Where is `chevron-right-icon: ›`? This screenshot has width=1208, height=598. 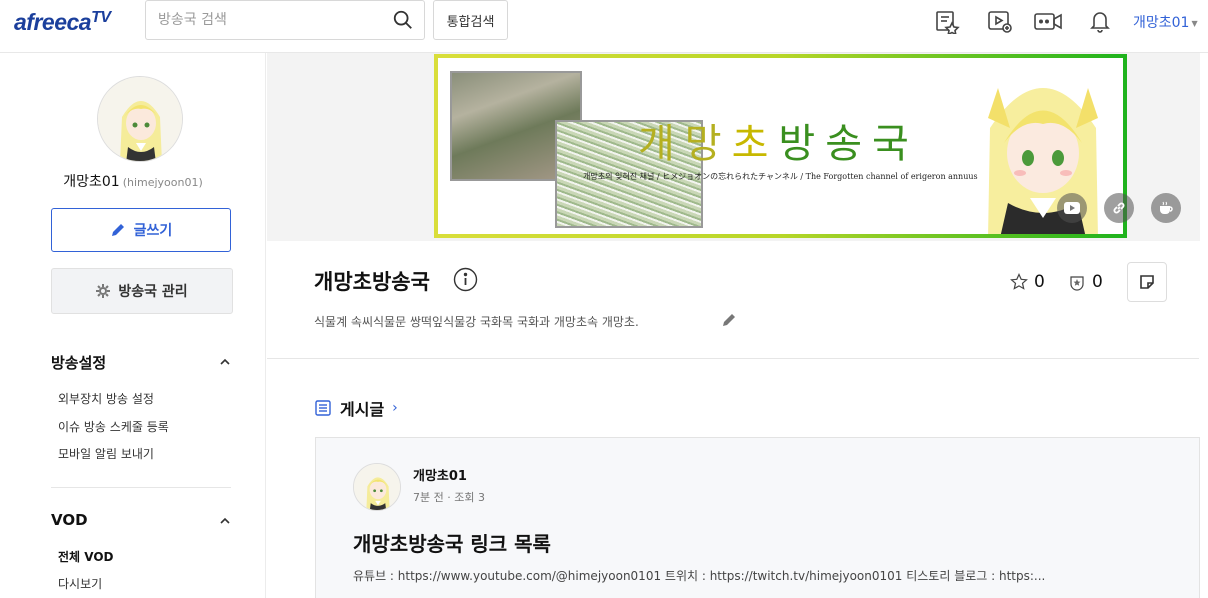 chevron-right-icon: › is located at coordinates (395, 408).